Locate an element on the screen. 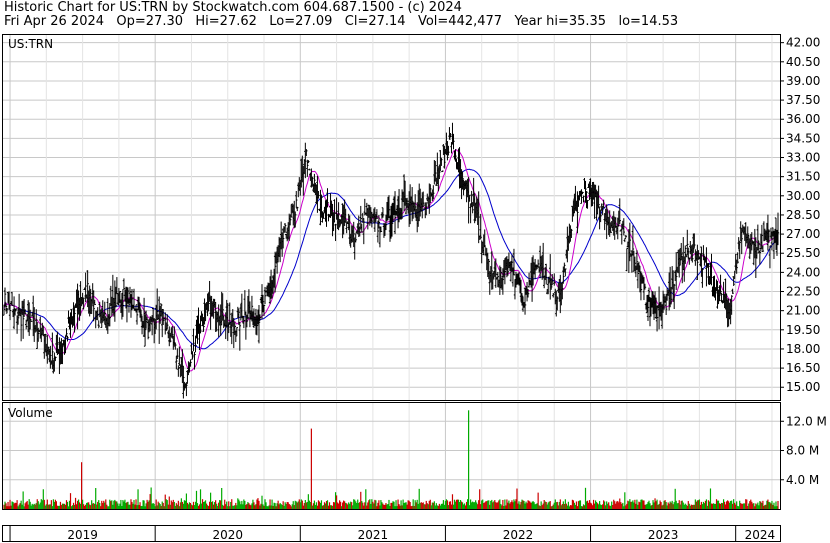  price-tick-label: 15.00 is located at coordinates (803, 387).